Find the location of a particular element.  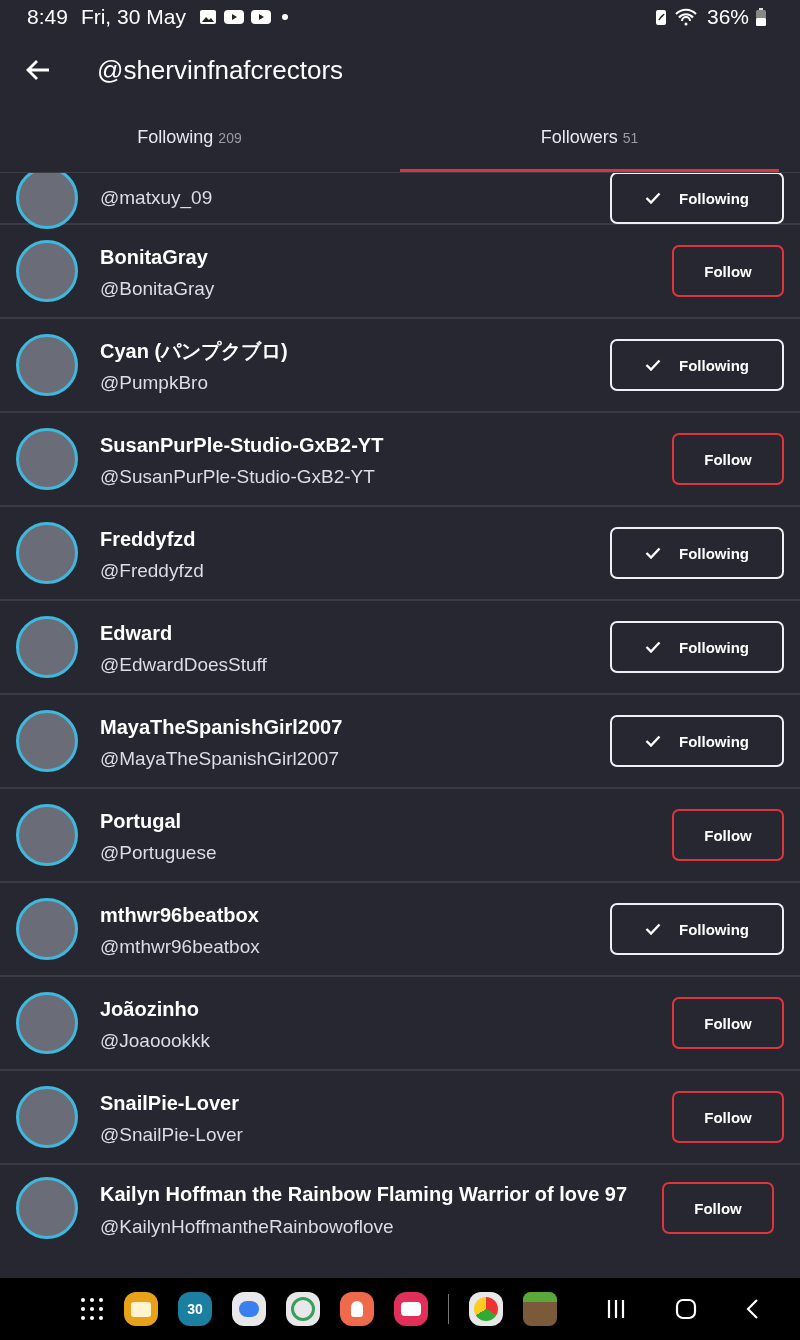

profile-handle-title: @shervinfnafcrectors is located at coordinates (220, 70).